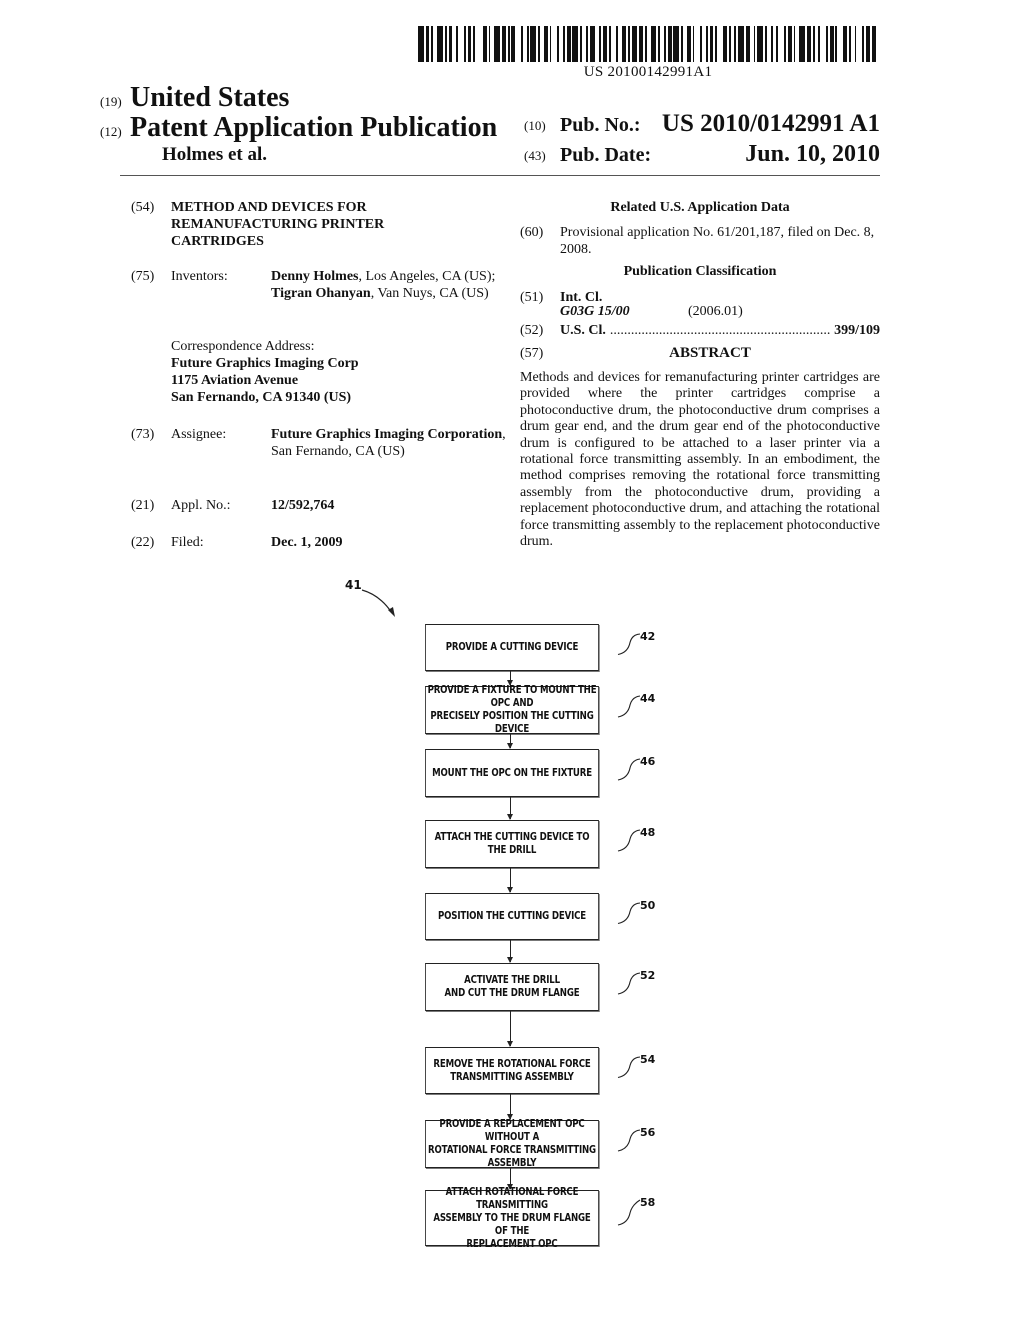 This screenshot has width=1024, height=1320. Describe the element at coordinates (512, 647) in the screenshot. I see `flowchart-step: PROVIDE A CUTTING DEVICE` at that location.